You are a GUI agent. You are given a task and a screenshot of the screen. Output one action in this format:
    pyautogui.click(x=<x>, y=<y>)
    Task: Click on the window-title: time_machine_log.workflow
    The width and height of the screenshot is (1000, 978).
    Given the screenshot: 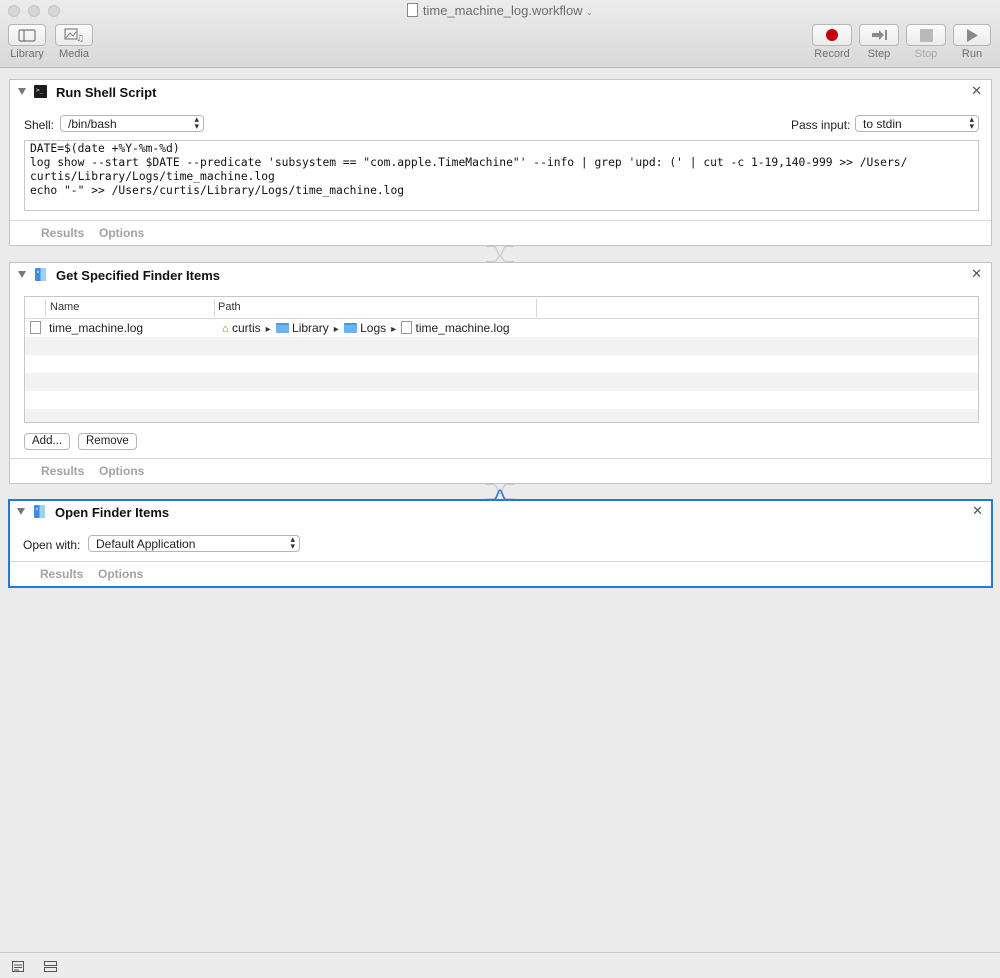 What is the action you would take?
    pyautogui.click(x=502, y=10)
    